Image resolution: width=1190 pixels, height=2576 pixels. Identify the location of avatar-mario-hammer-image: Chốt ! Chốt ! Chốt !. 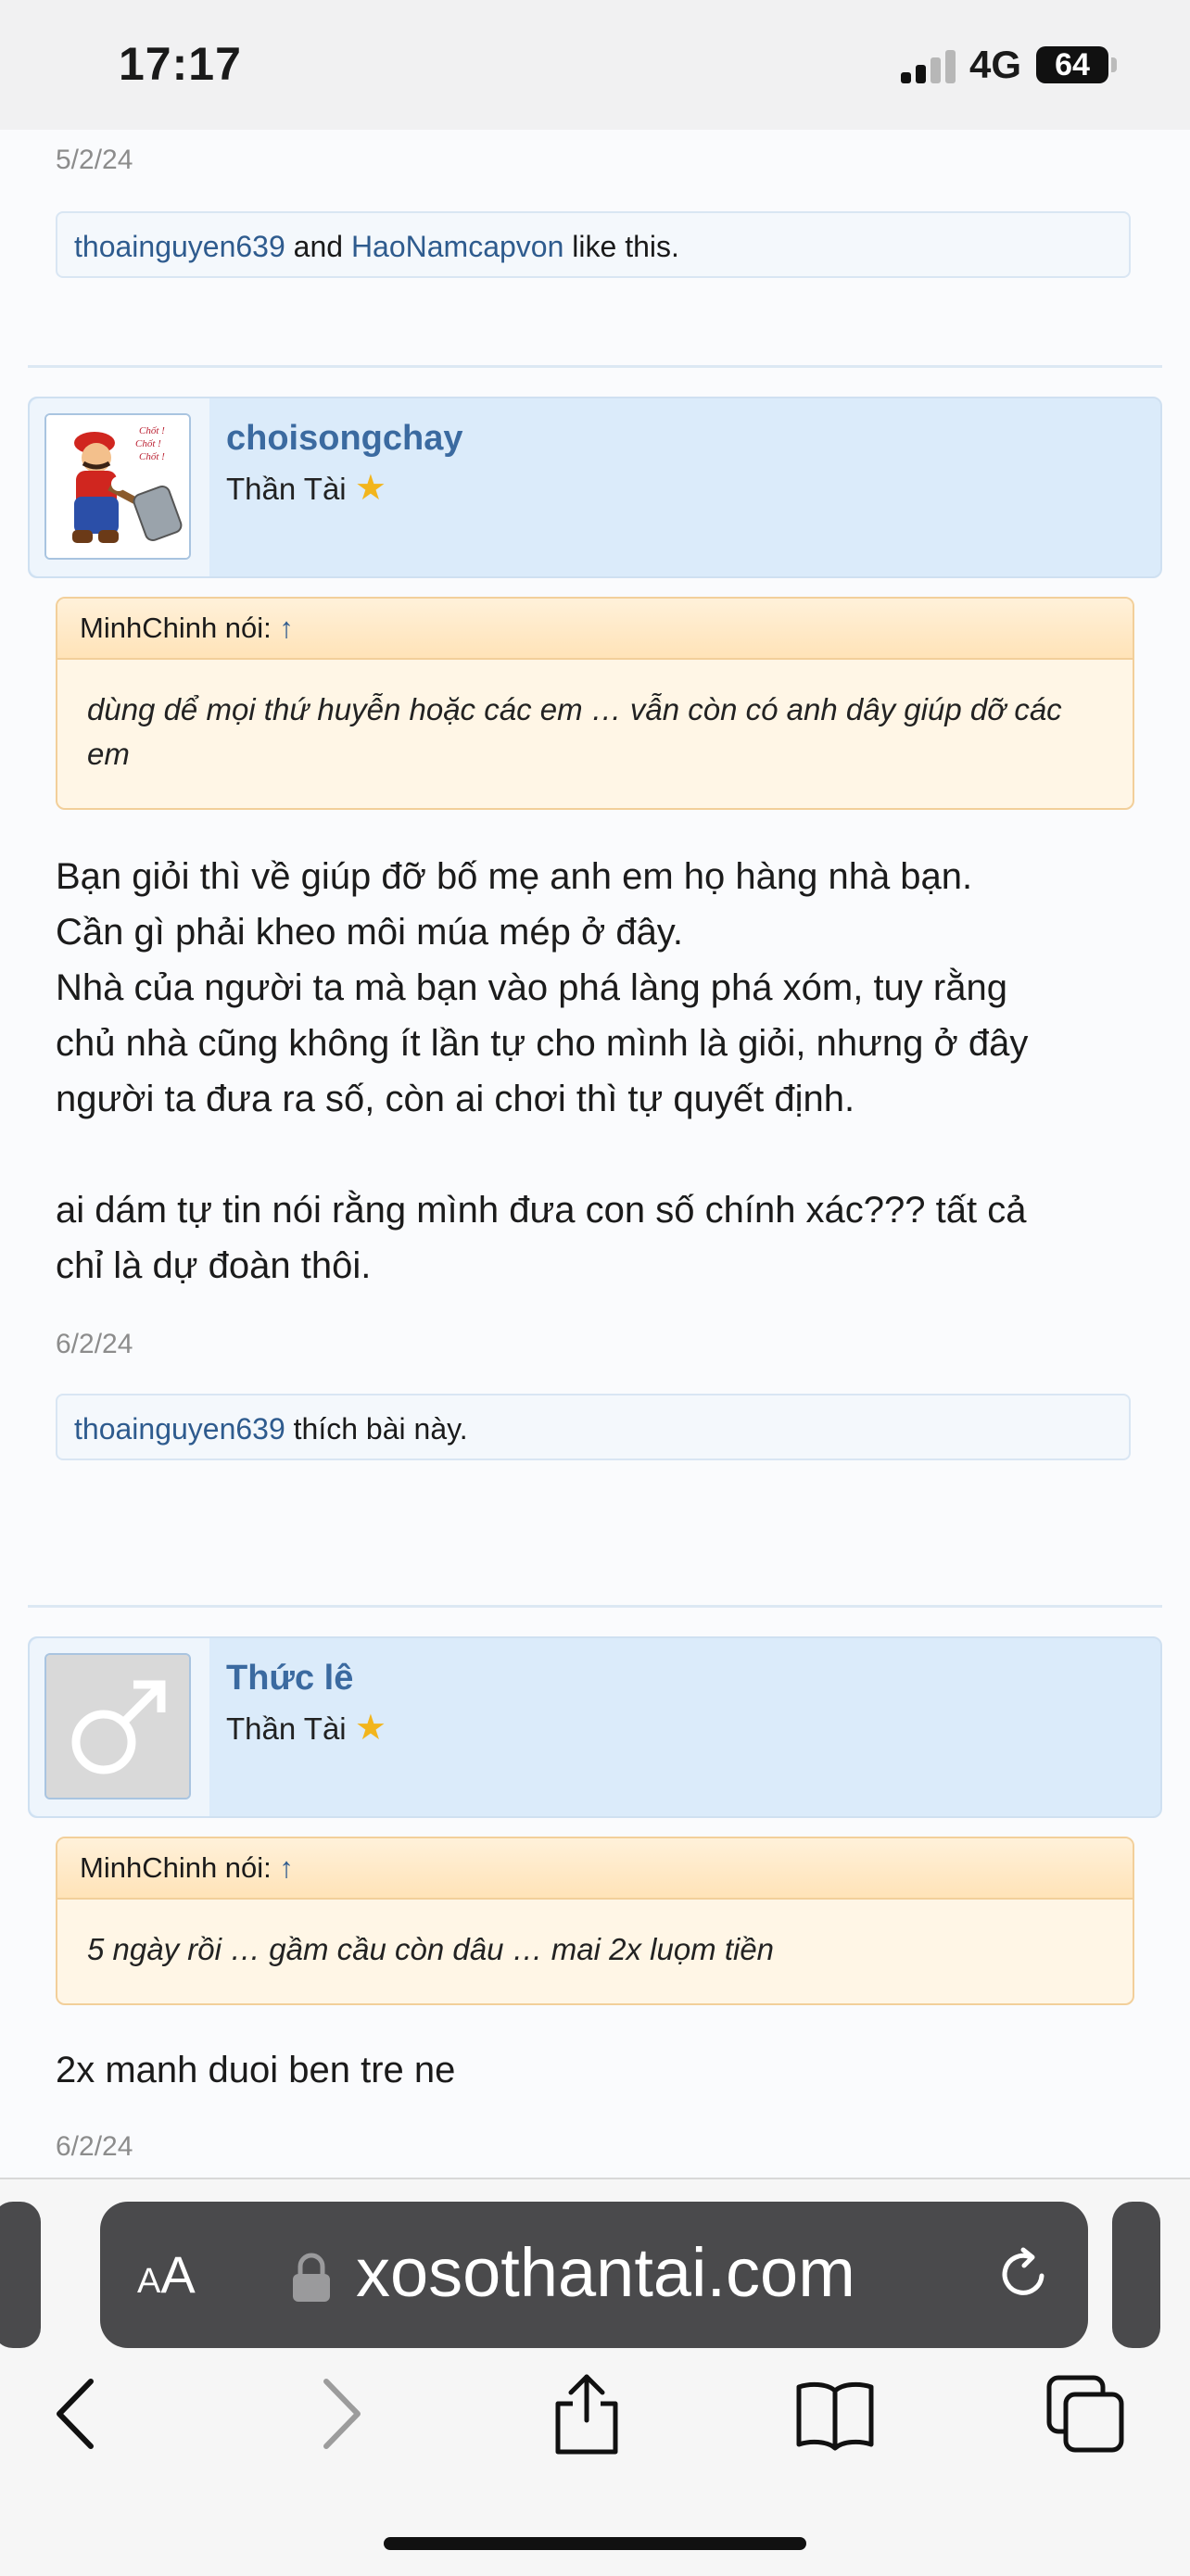
(117, 486).